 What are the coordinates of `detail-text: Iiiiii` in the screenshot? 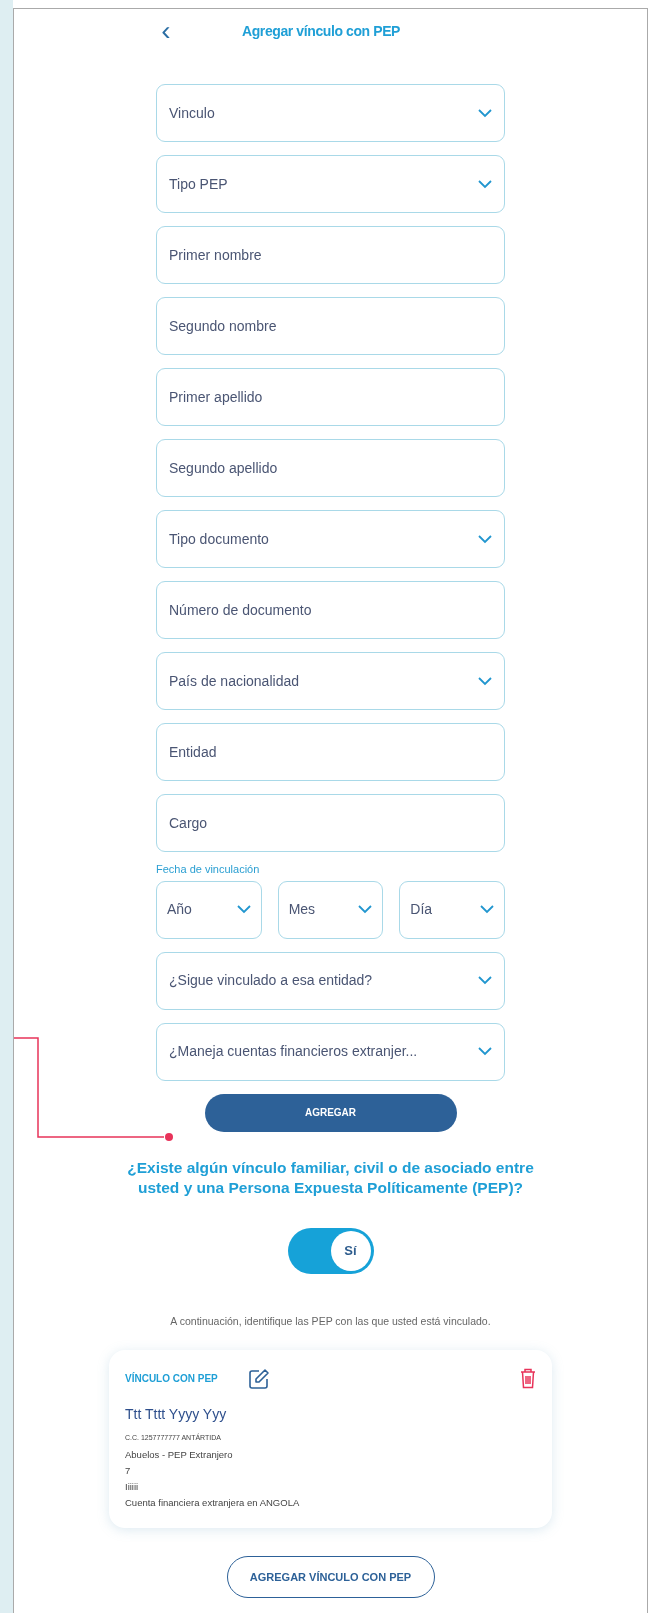 It's located at (132, 1487).